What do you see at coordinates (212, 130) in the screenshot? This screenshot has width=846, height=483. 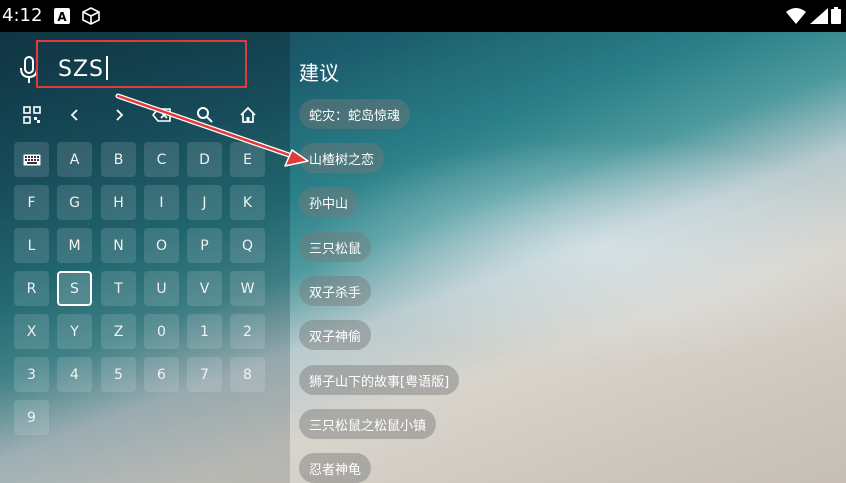 I see `annotation-arrow` at bounding box center [212, 130].